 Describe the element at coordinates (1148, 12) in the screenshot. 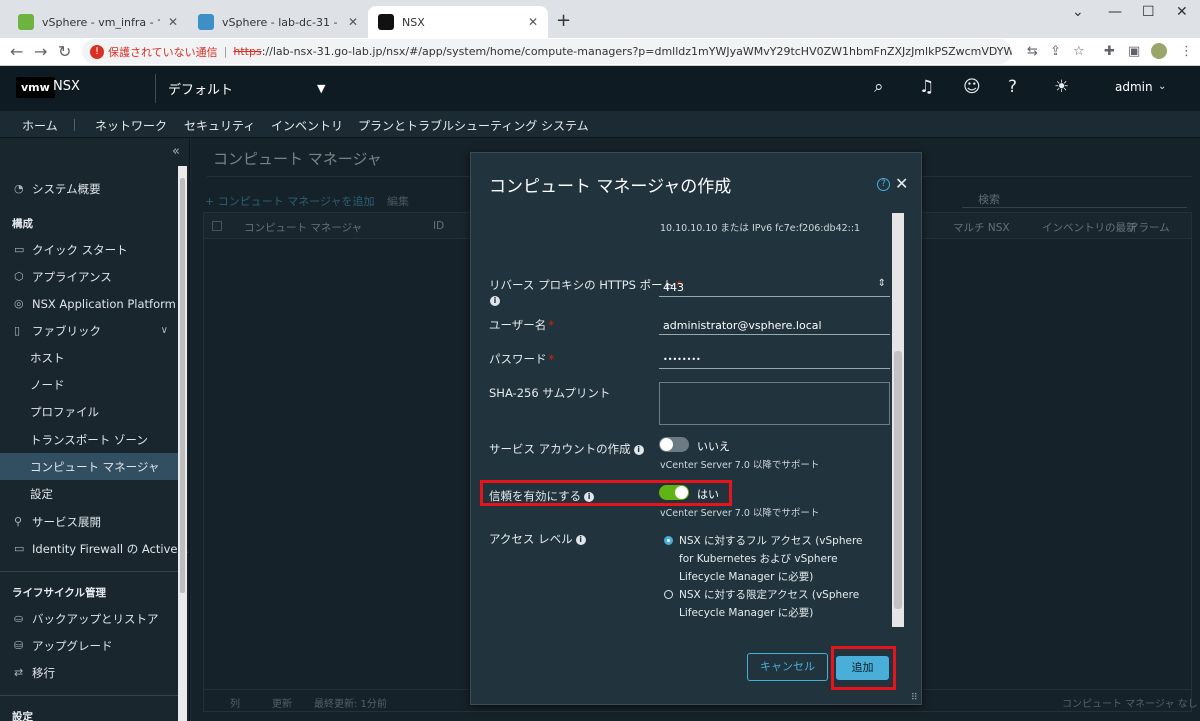

I see `maximize-icon: ☐` at that location.